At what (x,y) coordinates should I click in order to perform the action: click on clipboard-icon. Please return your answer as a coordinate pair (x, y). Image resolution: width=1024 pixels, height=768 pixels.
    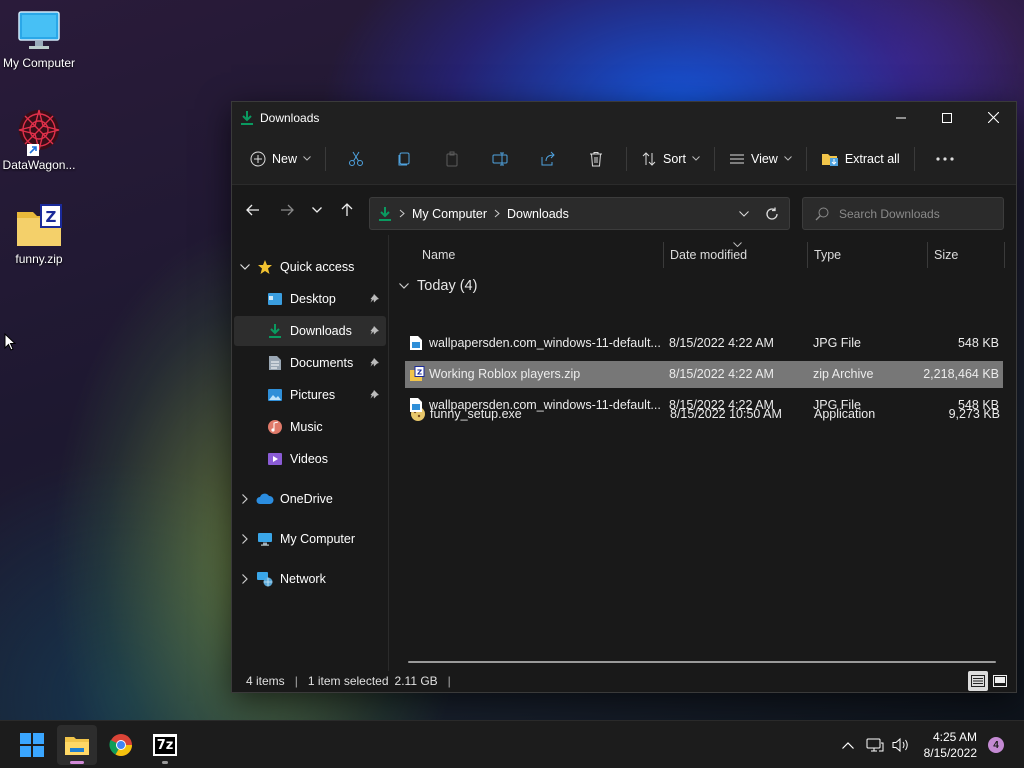
    Looking at the image, I should click on (452, 159).